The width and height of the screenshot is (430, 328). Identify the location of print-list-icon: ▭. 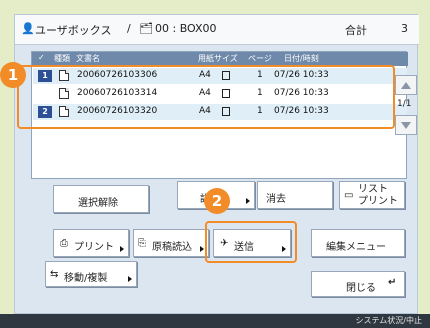
(349, 195).